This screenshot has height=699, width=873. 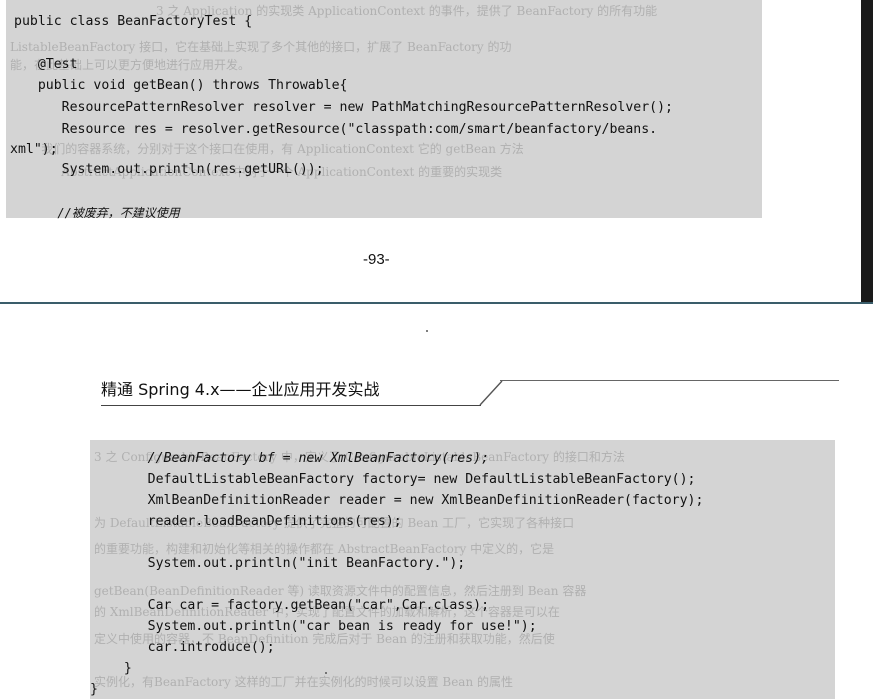 I want to click on code-line: xml");, so click(x=34, y=149).